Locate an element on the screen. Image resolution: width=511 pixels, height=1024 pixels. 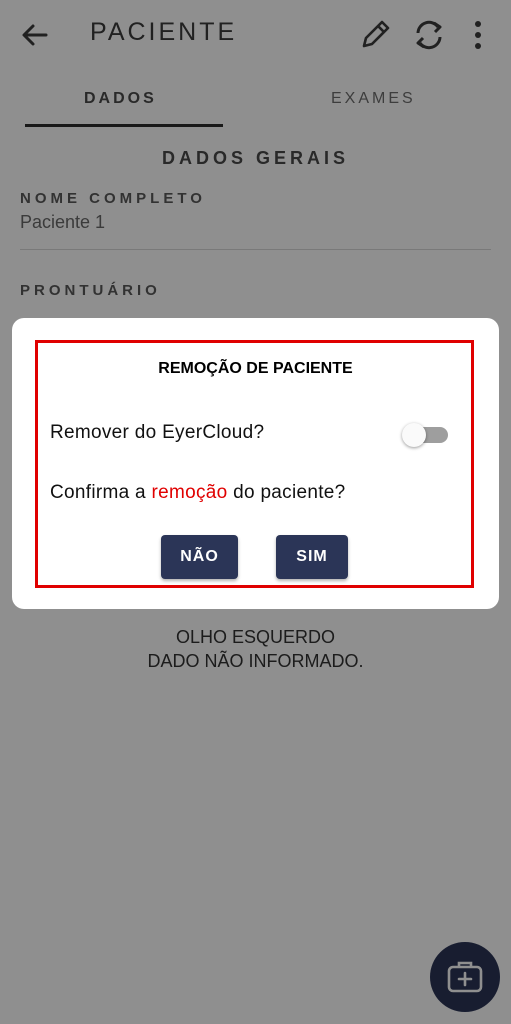
confirm-text-highlight: remoção is located at coordinates (189, 492).